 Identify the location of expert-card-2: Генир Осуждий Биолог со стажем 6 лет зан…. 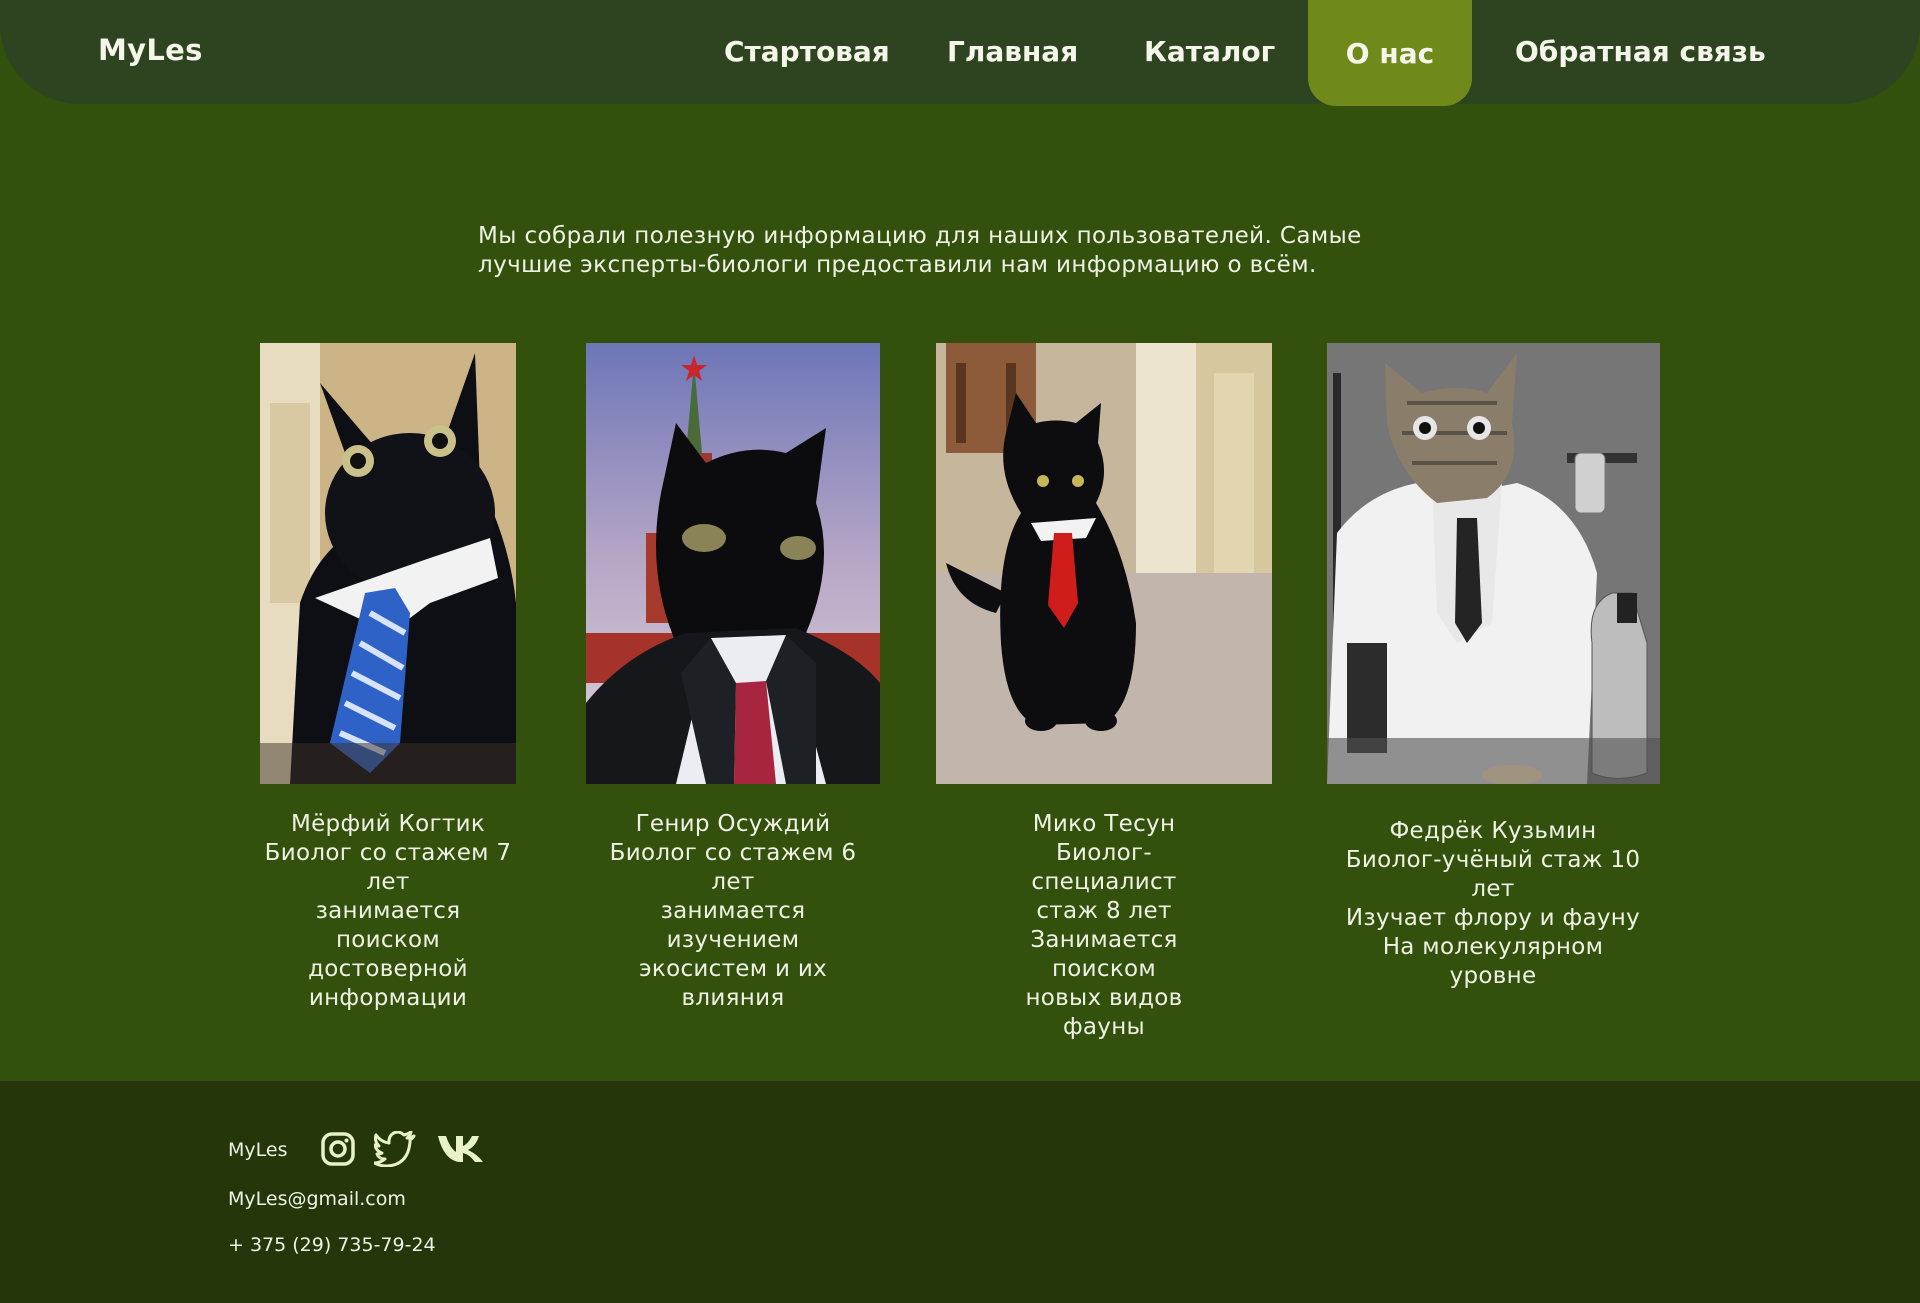
(733, 911).